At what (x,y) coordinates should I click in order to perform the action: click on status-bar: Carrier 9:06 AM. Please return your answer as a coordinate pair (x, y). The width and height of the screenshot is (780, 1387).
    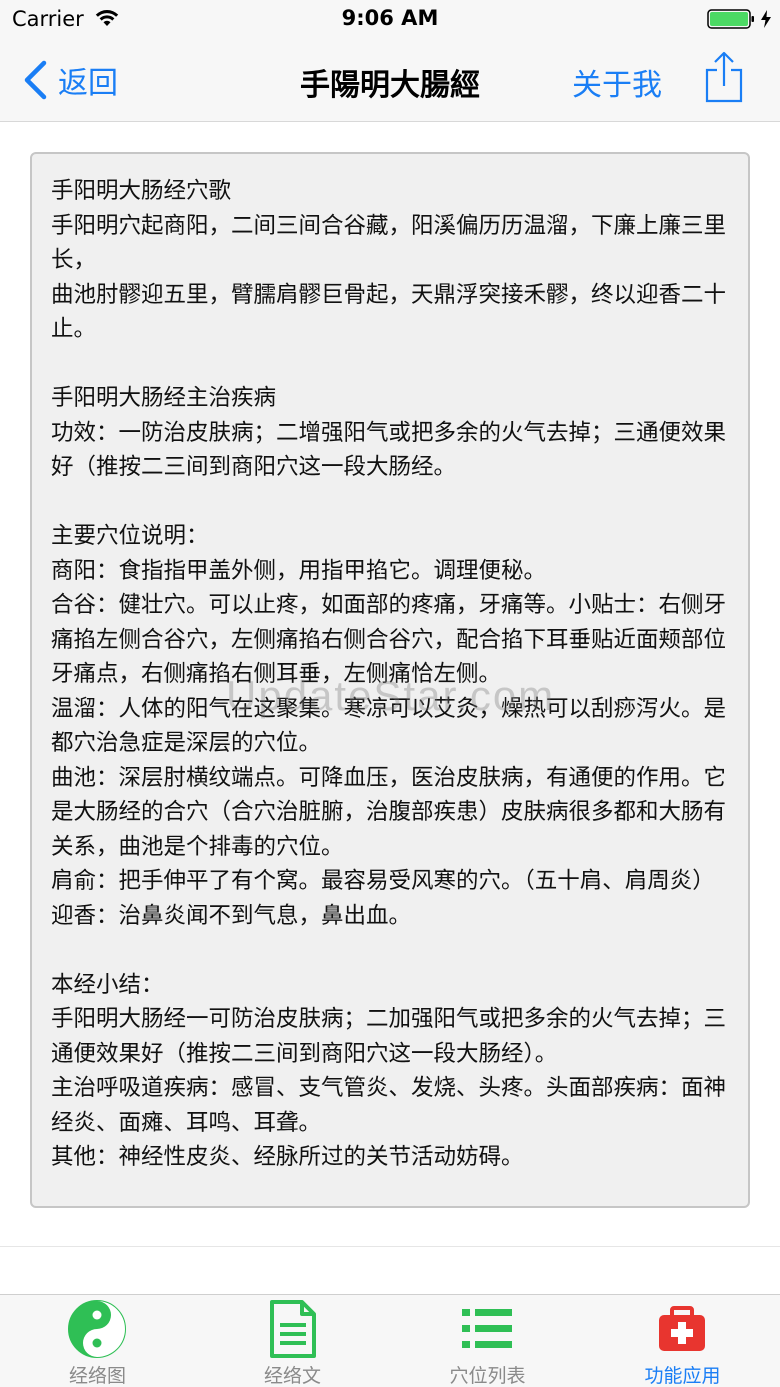
    Looking at the image, I should click on (390, 20).